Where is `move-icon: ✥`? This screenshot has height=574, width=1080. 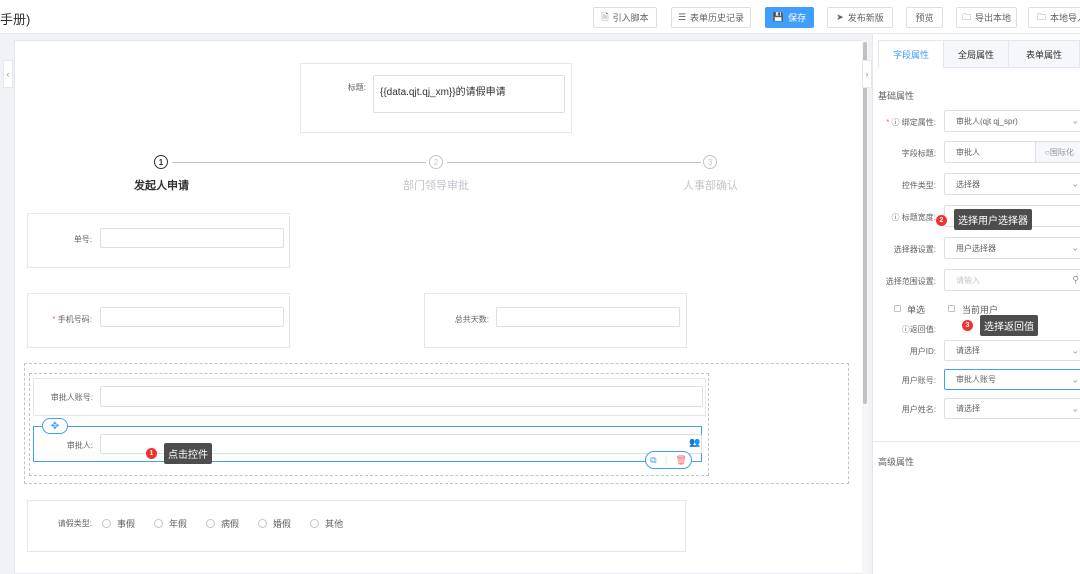 move-icon: ✥ is located at coordinates (55, 426).